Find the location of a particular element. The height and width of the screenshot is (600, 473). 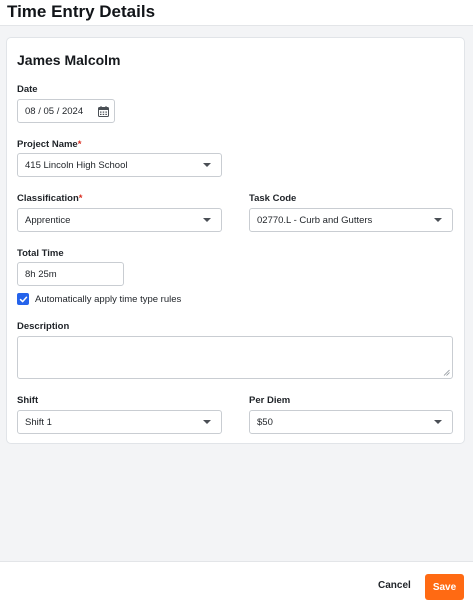

date-value: 08 / 05 / 2024 is located at coordinates (54, 111).